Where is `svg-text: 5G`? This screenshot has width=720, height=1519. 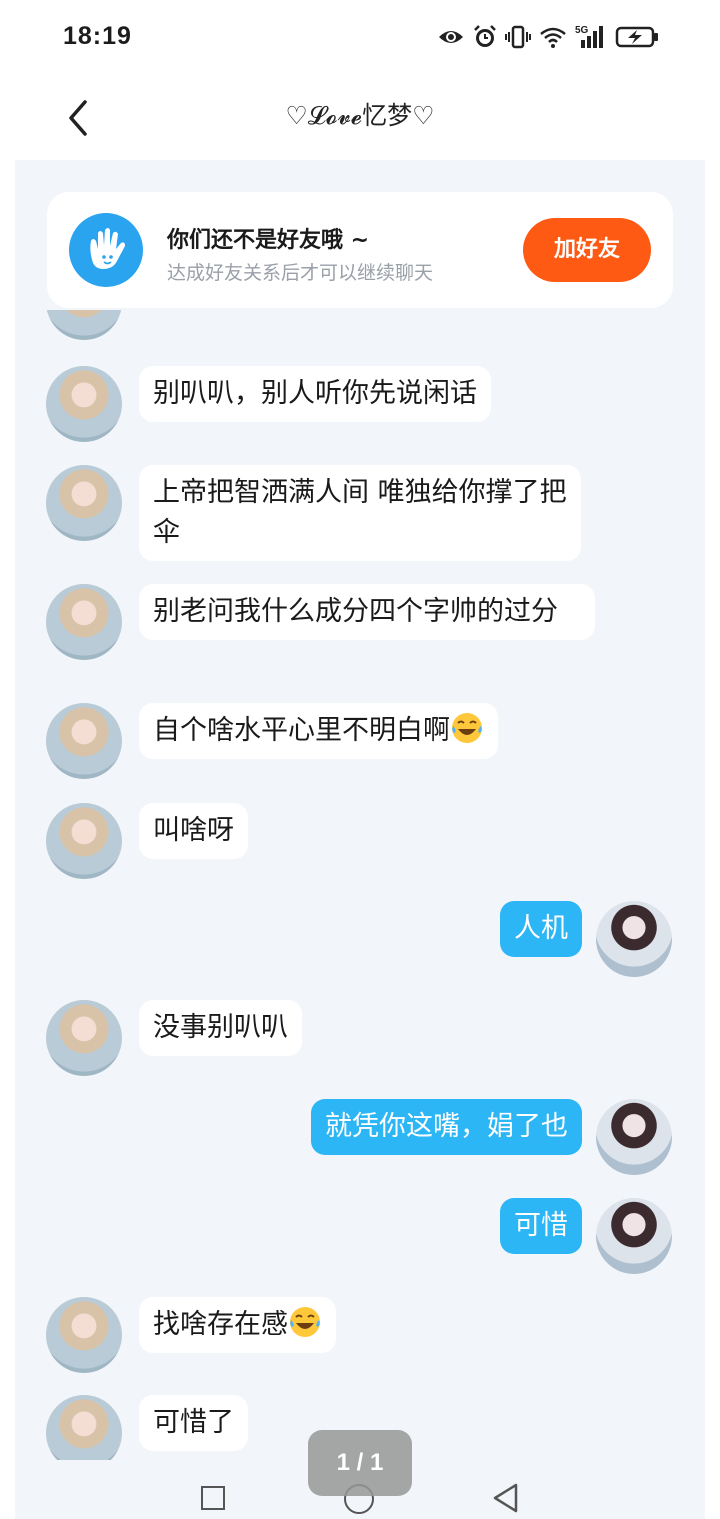
svg-text: 5G is located at coordinates (582, 30).